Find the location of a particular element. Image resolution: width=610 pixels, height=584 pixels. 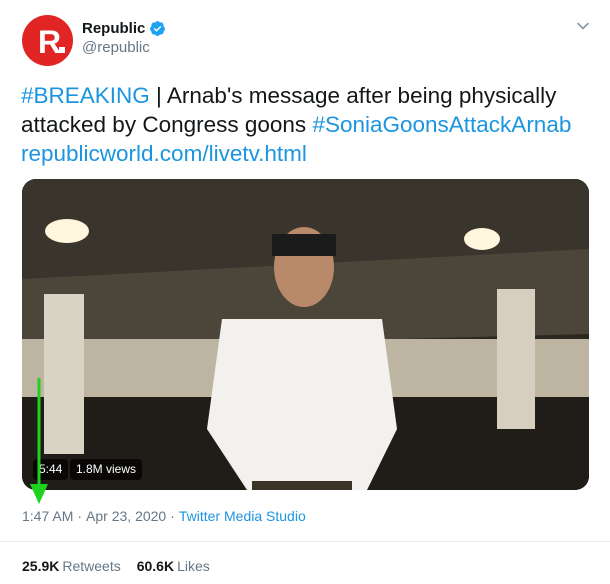

tweet-date: Apr 23, 2020 is located at coordinates (126, 516).